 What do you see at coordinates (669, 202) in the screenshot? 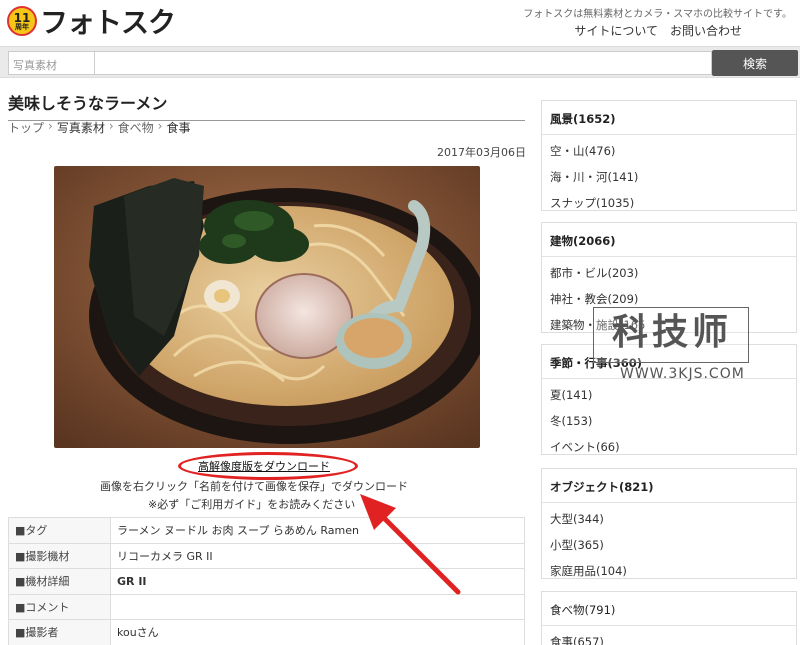
I see `category-item: スナップ(1035)` at bounding box center [669, 202].